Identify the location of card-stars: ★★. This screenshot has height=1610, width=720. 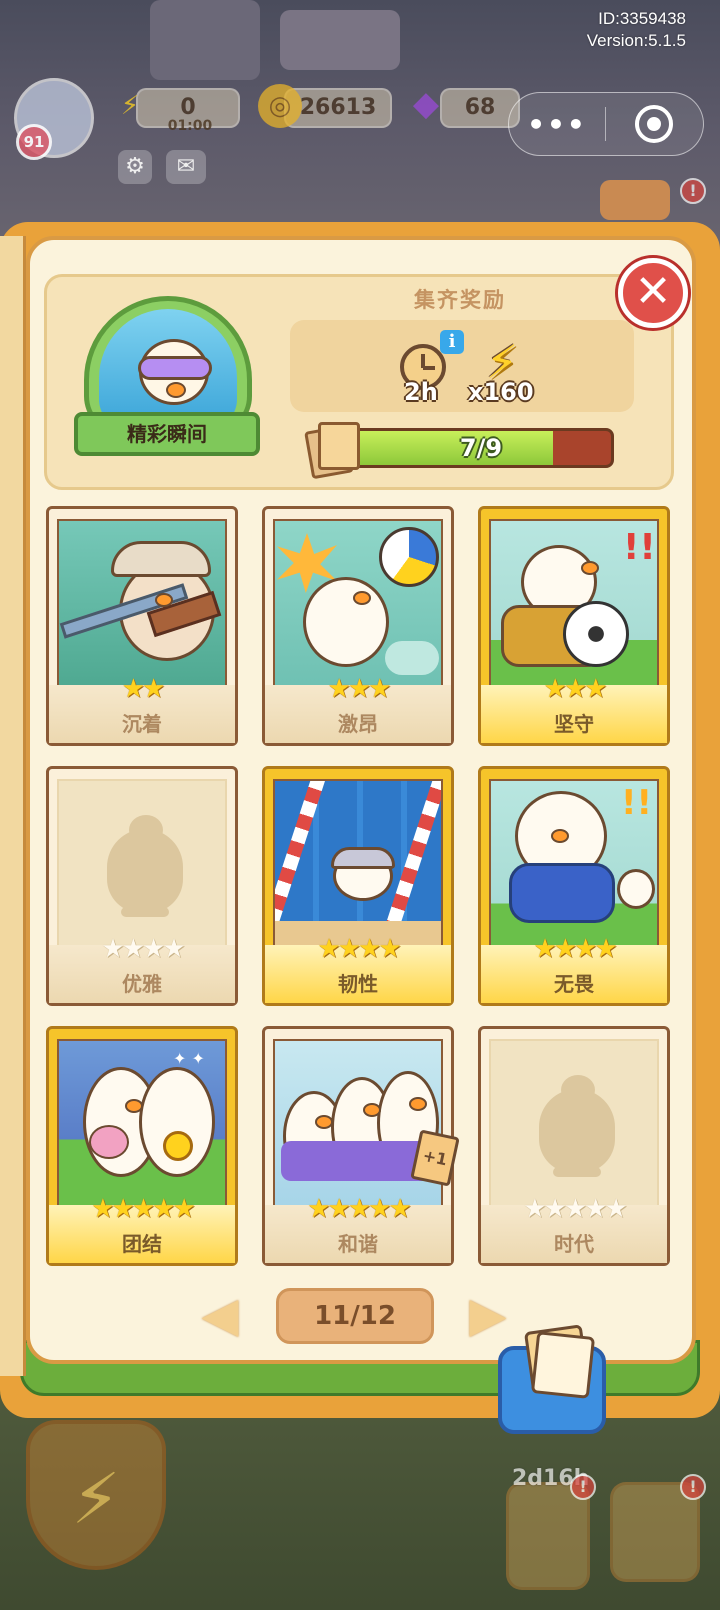
(142, 689).